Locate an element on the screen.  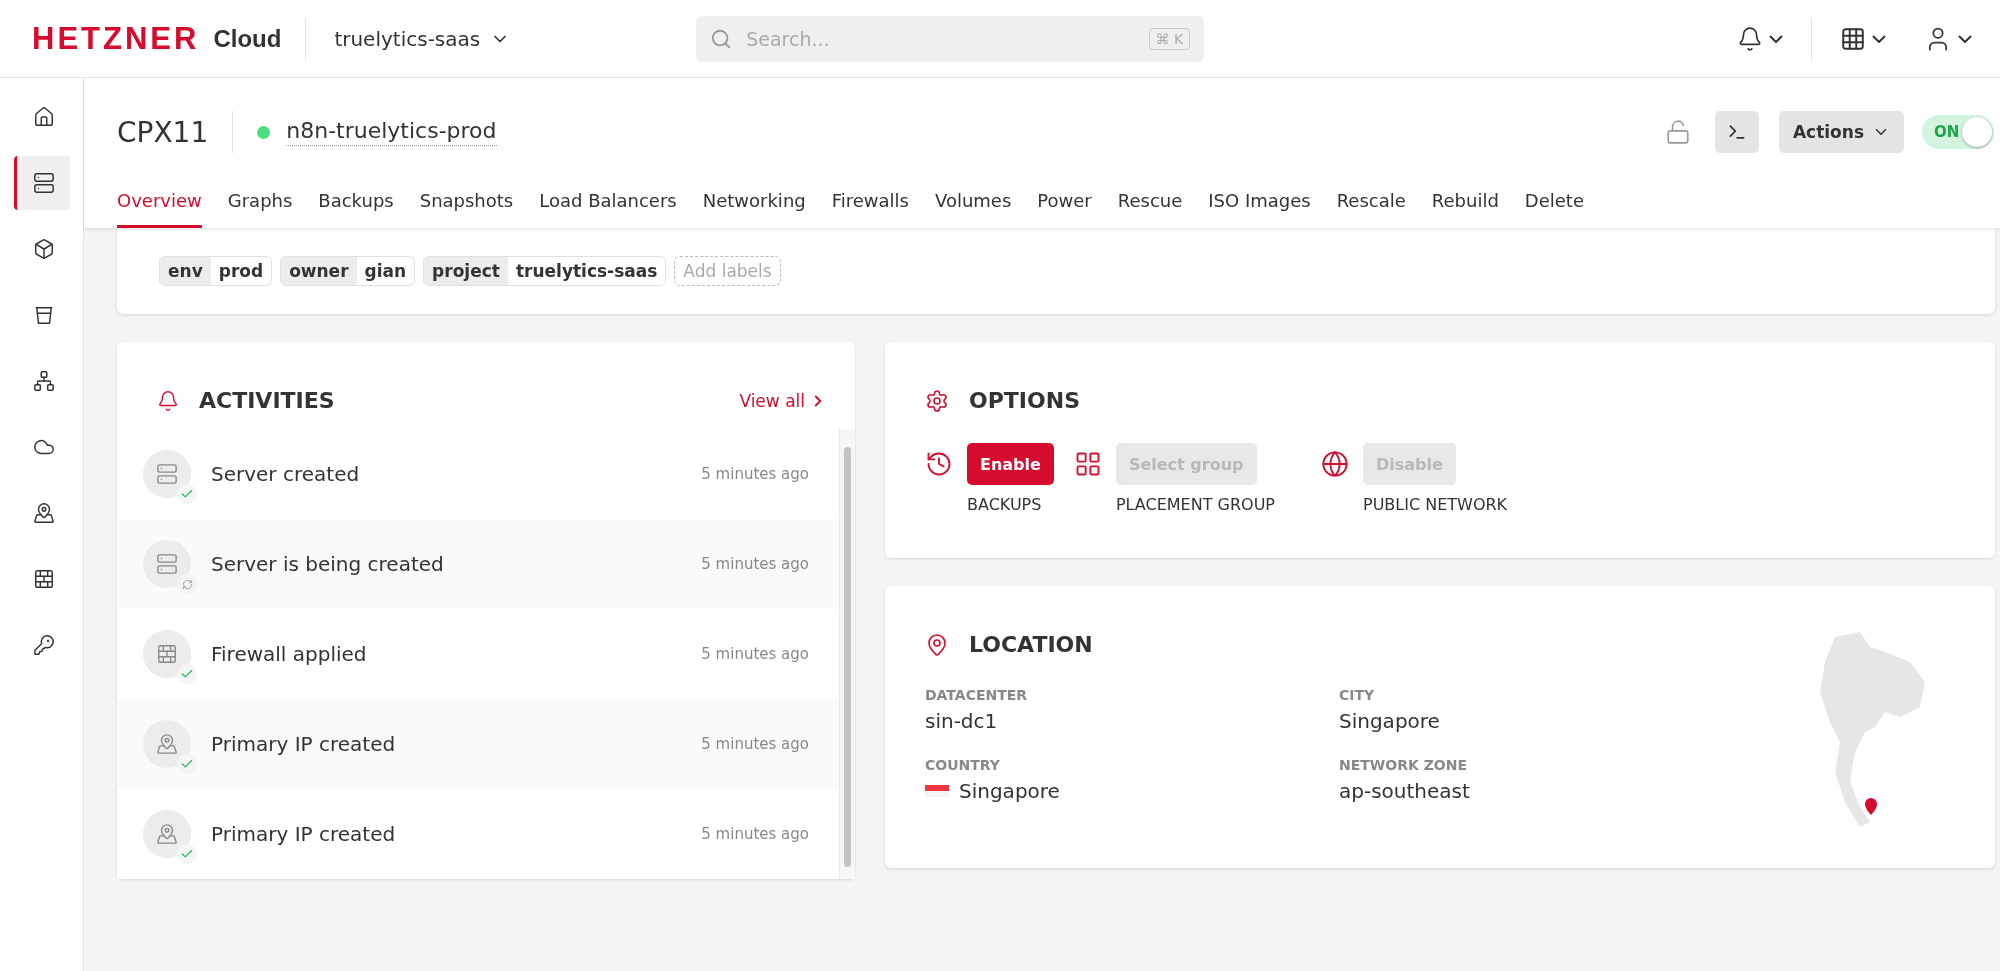
tab: Load Balancers is located at coordinates (608, 209).